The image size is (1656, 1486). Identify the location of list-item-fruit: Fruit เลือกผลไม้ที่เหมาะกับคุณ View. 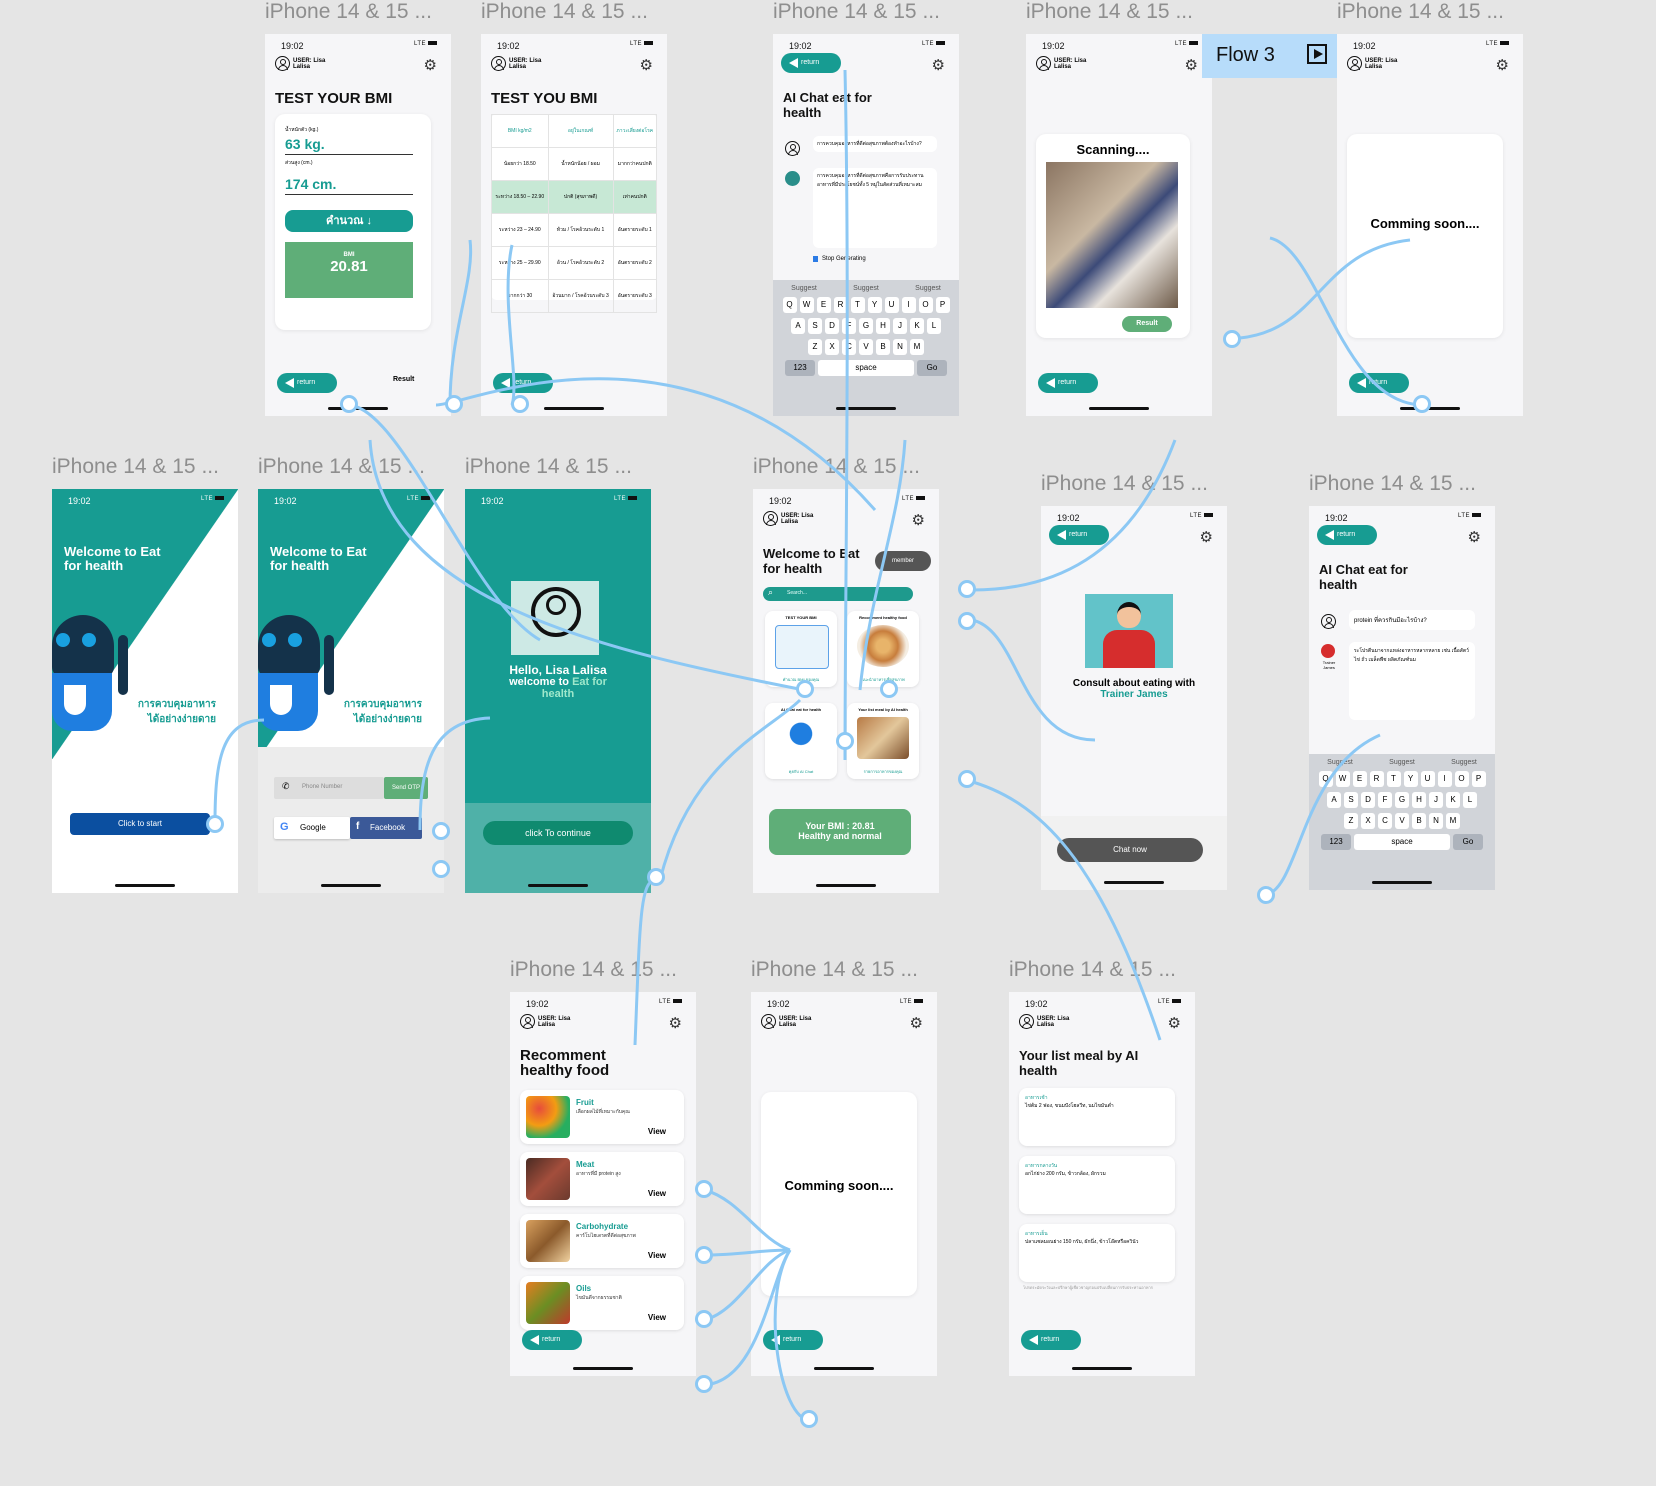
(602, 1117).